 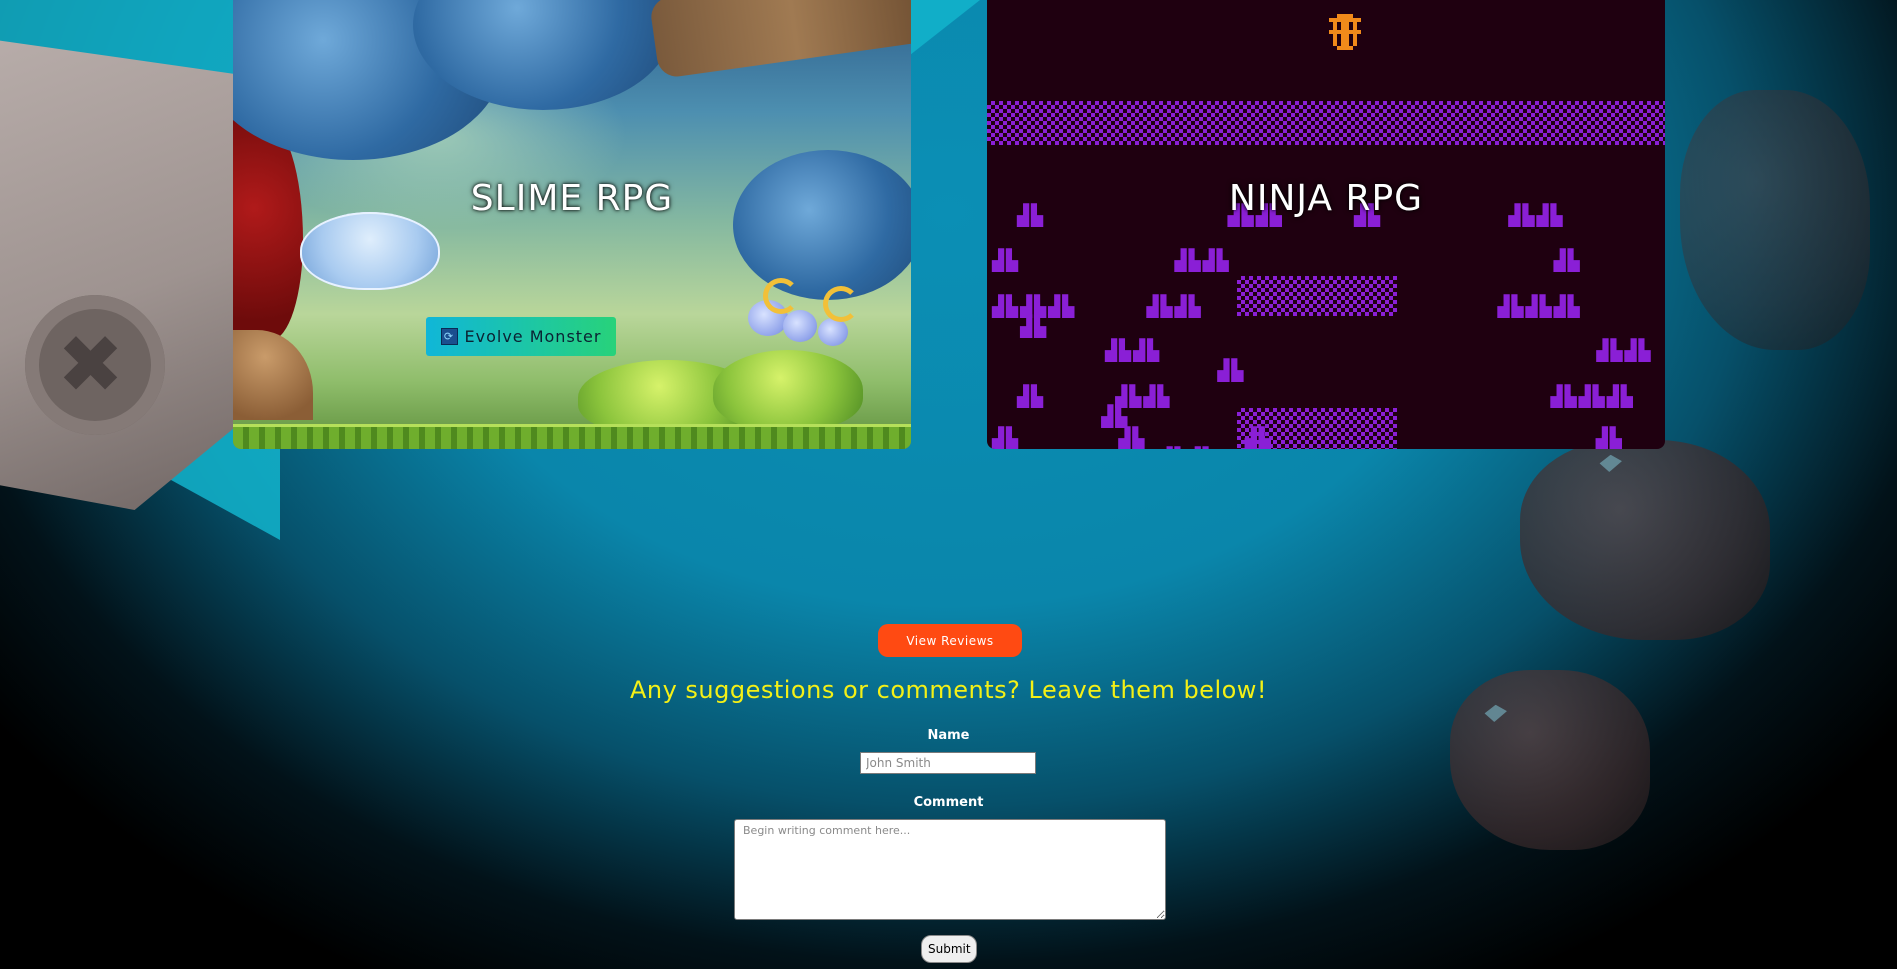 I want to click on tree-trunk, so click(x=779, y=40).